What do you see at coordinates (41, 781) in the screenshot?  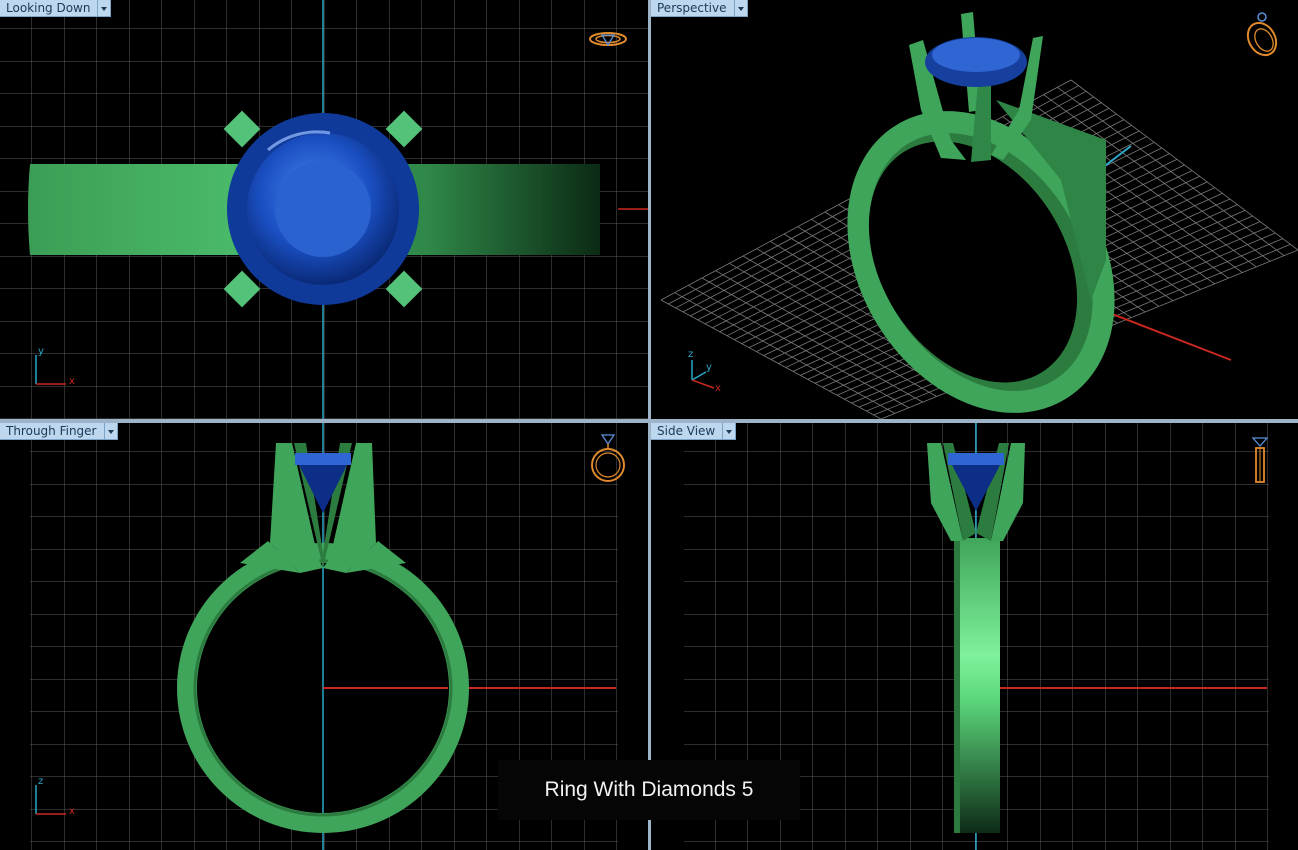 I see `axis-v-label: z` at bounding box center [41, 781].